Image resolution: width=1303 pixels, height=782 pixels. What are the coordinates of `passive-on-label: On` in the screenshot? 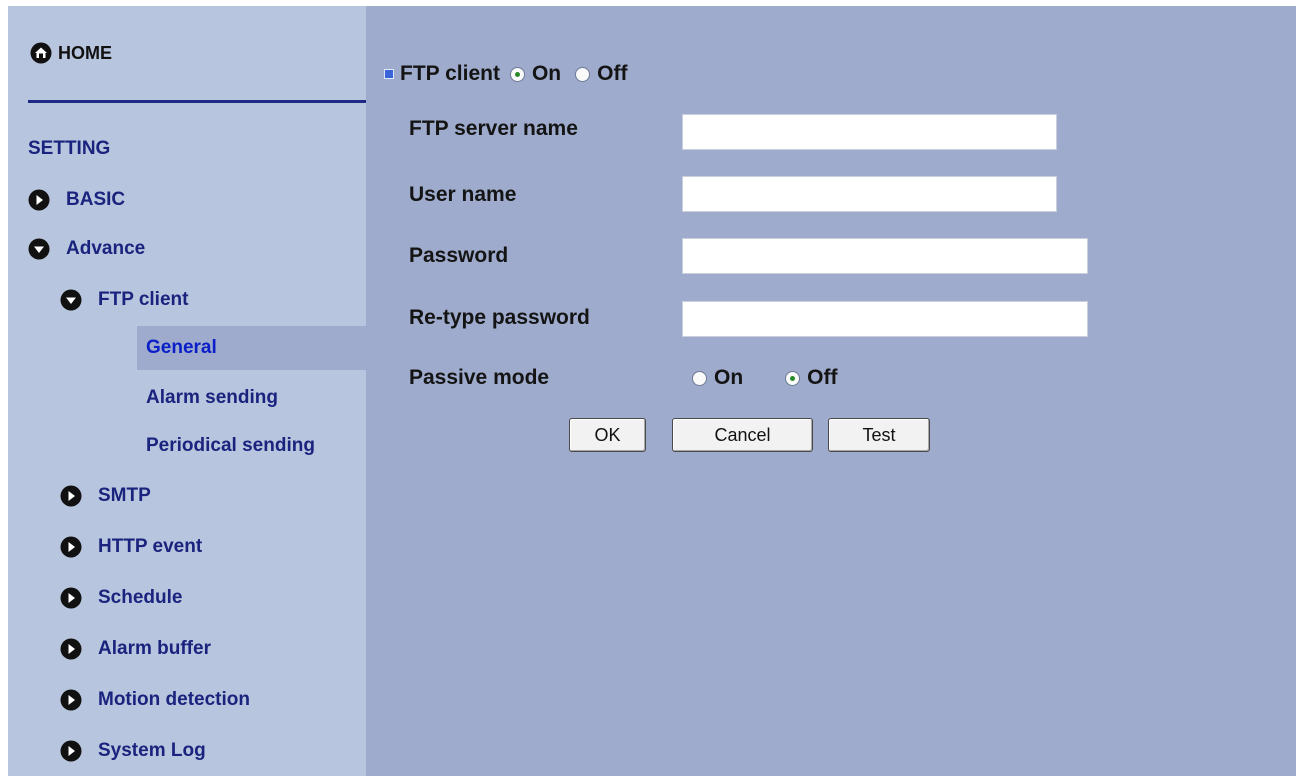 It's located at (729, 377).